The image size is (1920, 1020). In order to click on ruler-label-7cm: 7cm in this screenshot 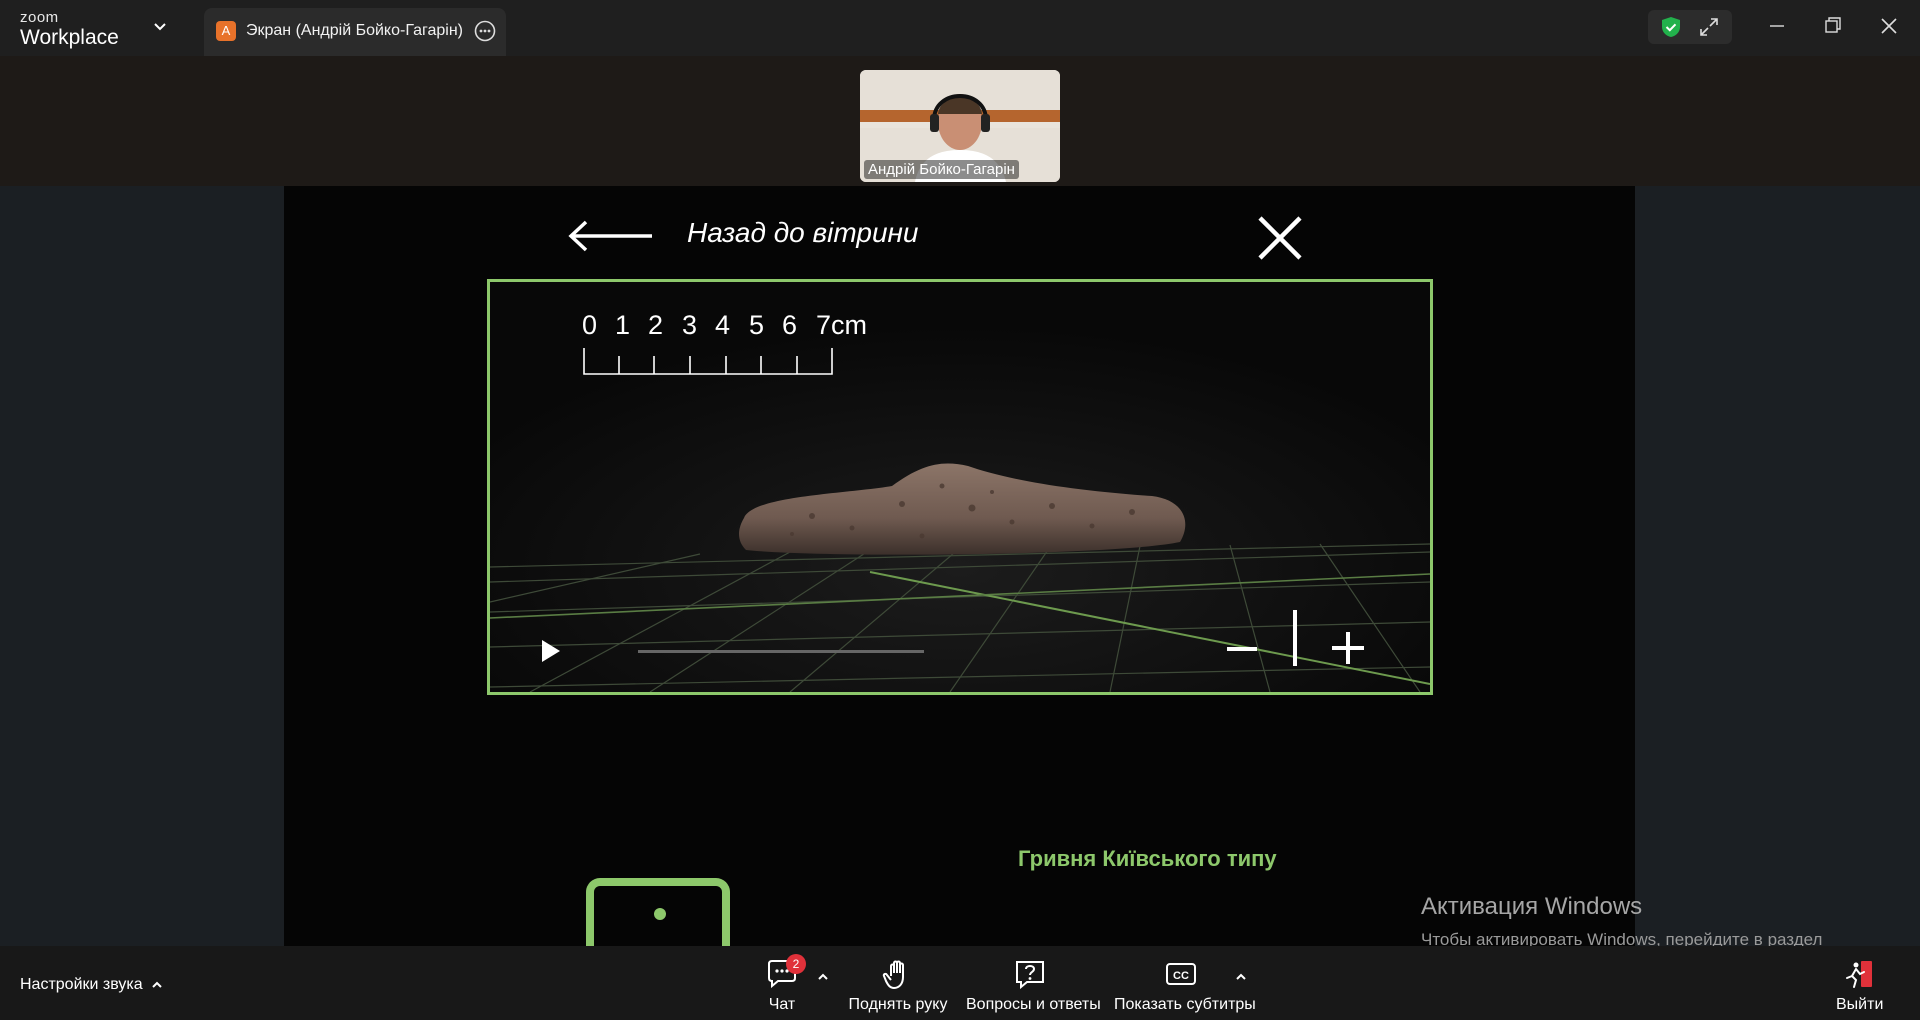, I will do `click(842, 325)`.